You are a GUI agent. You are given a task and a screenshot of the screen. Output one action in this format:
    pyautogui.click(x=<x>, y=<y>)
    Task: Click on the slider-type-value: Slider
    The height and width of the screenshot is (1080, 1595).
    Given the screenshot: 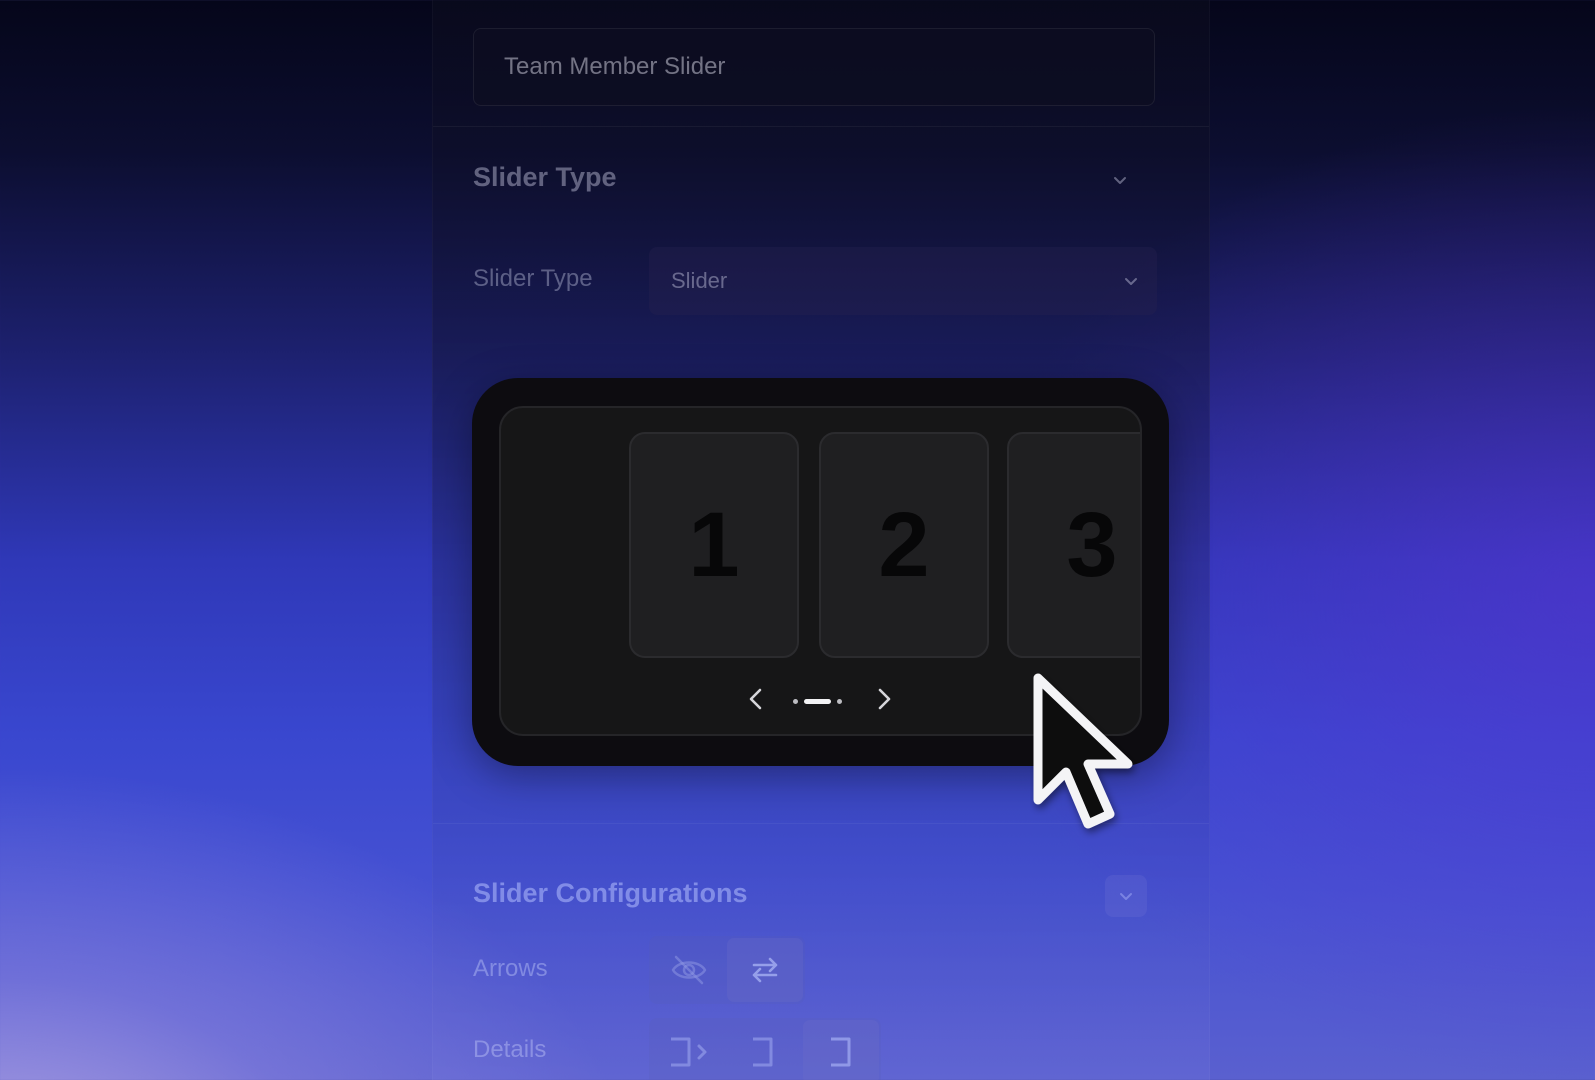 What is the action you would take?
    pyautogui.click(x=699, y=280)
    